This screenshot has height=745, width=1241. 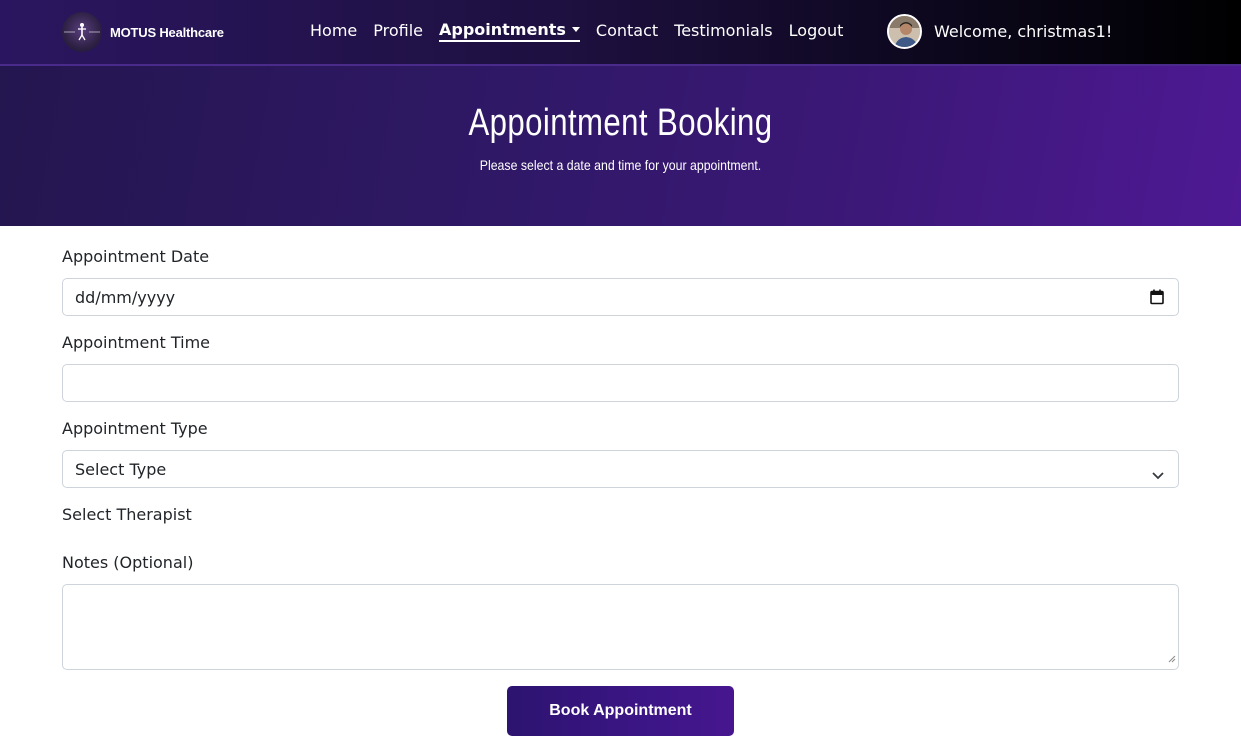 I want to click on user-info: Welcome, christmas1!, so click(x=999, y=31).